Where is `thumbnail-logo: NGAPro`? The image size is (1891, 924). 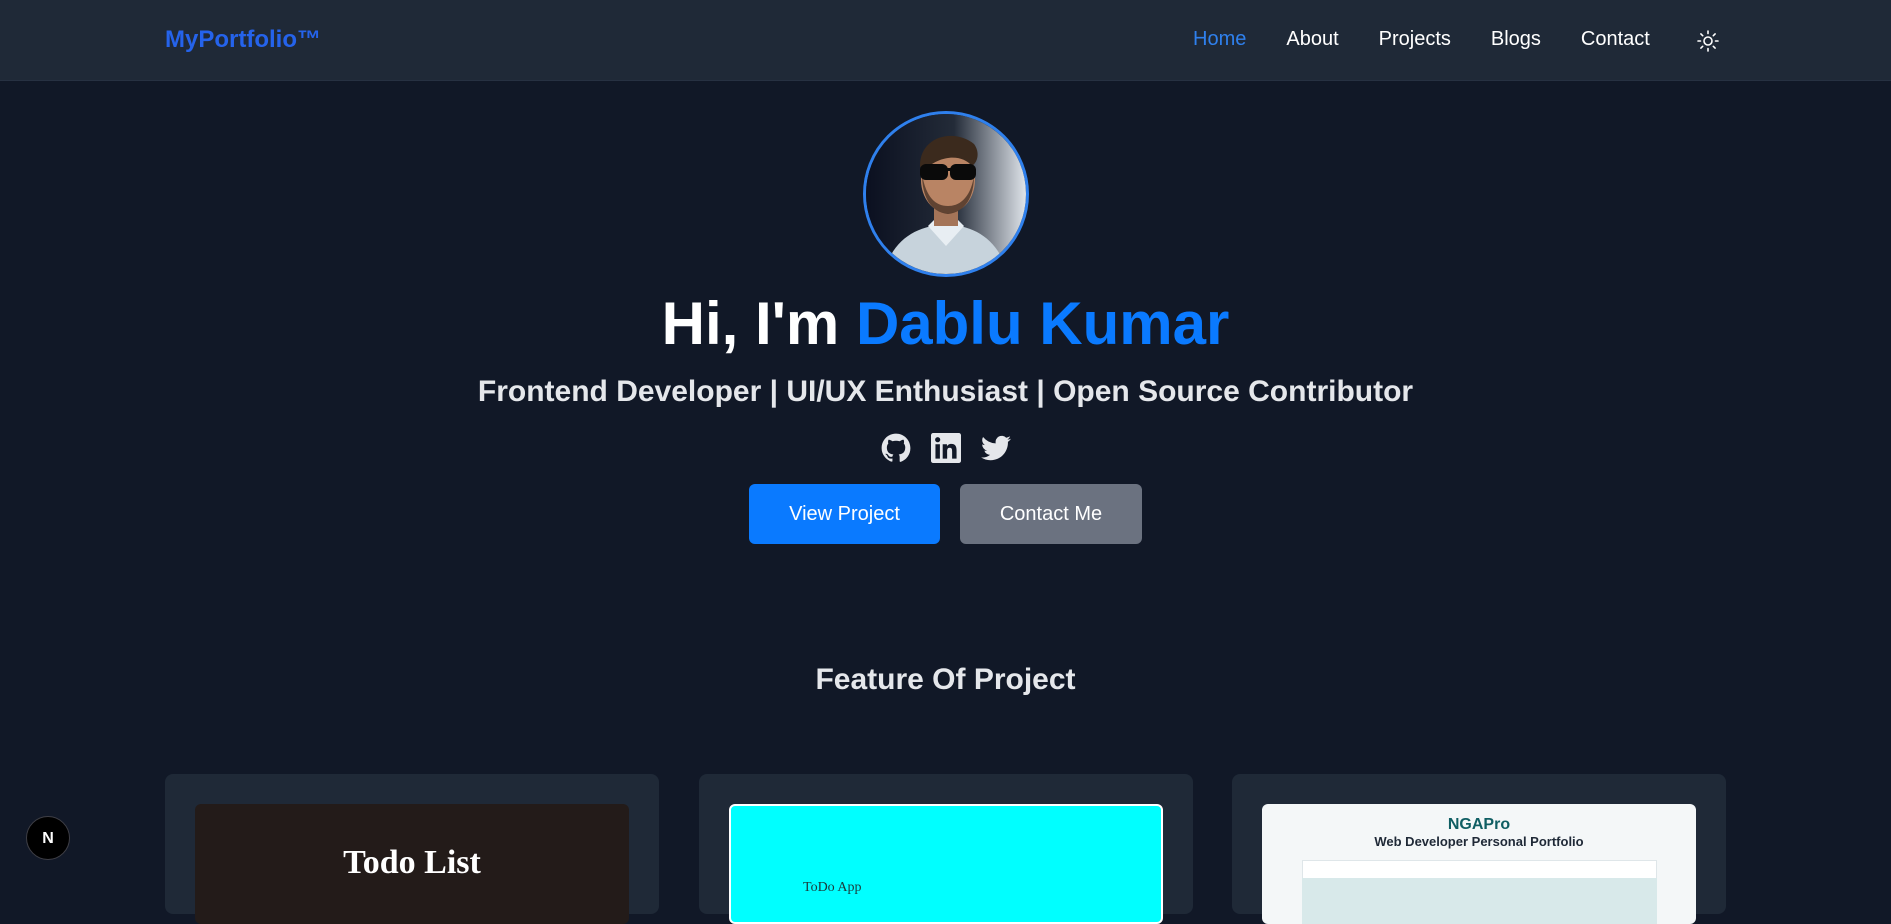
thumbnail-logo: NGAPro is located at coordinates (1479, 824).